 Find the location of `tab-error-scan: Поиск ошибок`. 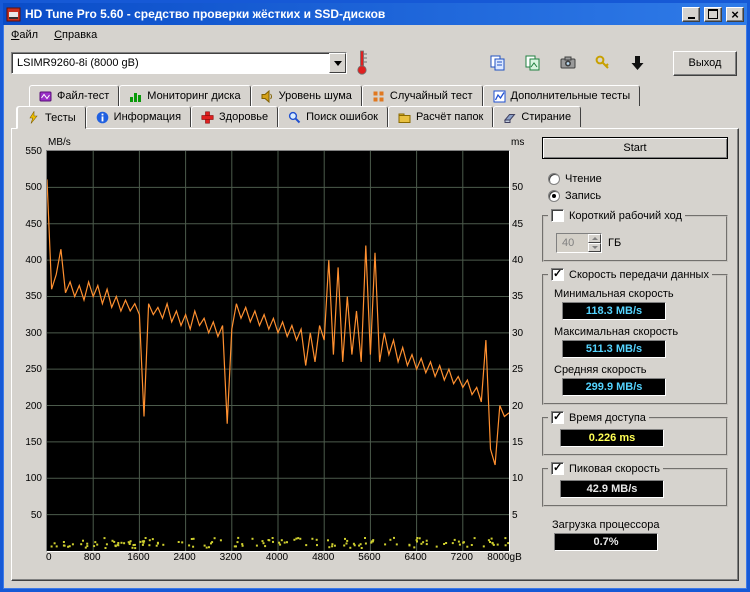

tab-error-scan: Поиск ошибок is located at coordinates (333, 116).